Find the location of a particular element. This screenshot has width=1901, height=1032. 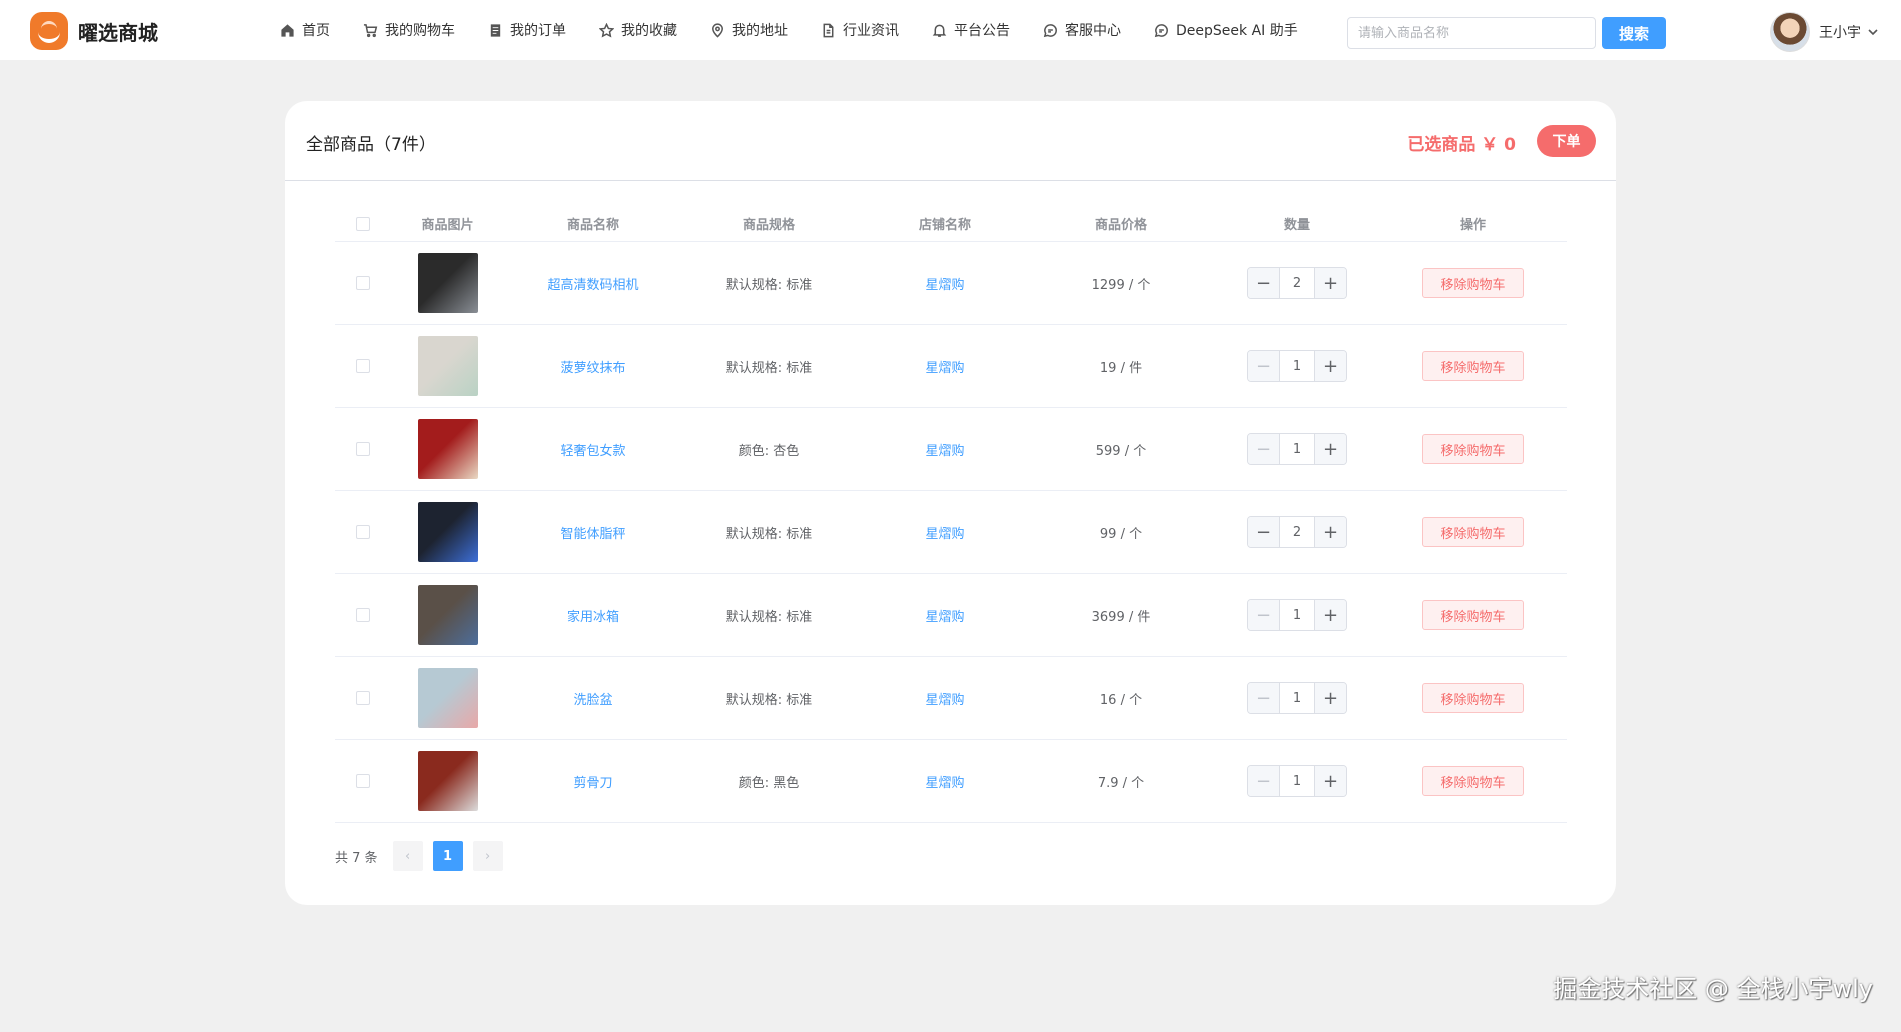

star-icon is located at coordinates (606, 30).